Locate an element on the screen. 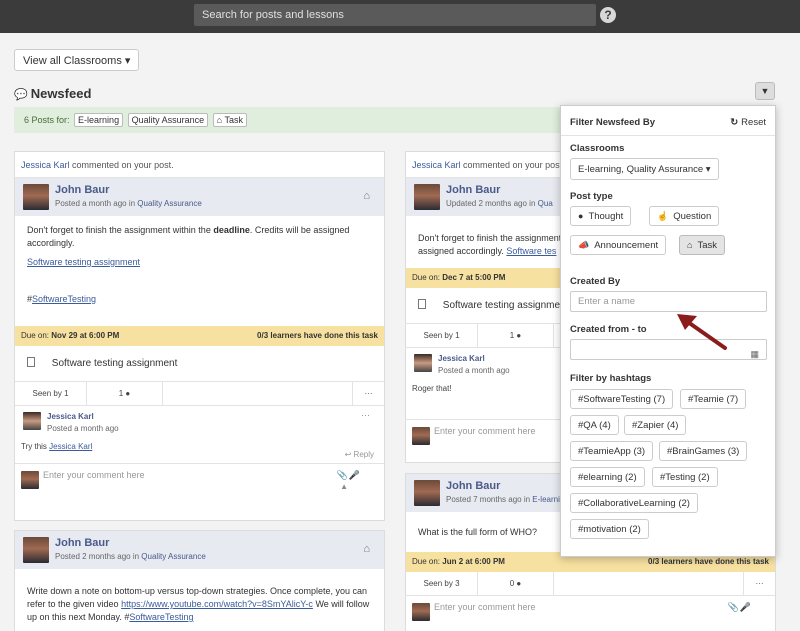 This screenshot has width=800, height=631. calendar-icon: ▦ is located at coordinates (754, 354).